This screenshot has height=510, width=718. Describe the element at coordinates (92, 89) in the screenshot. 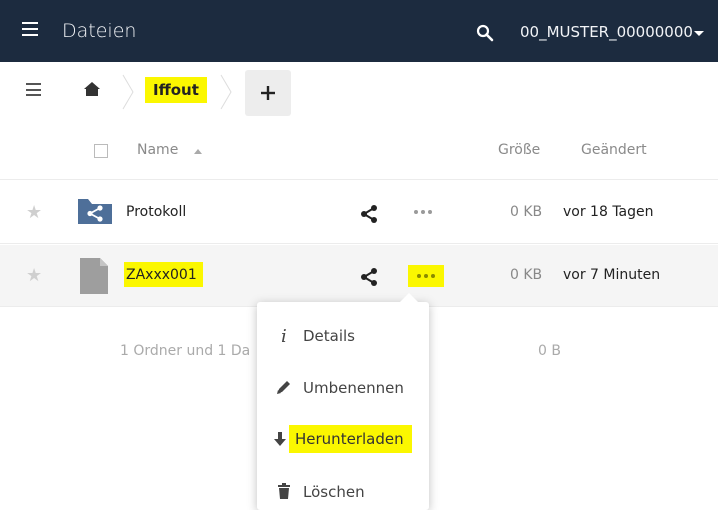

I see `home-icon` at that location.